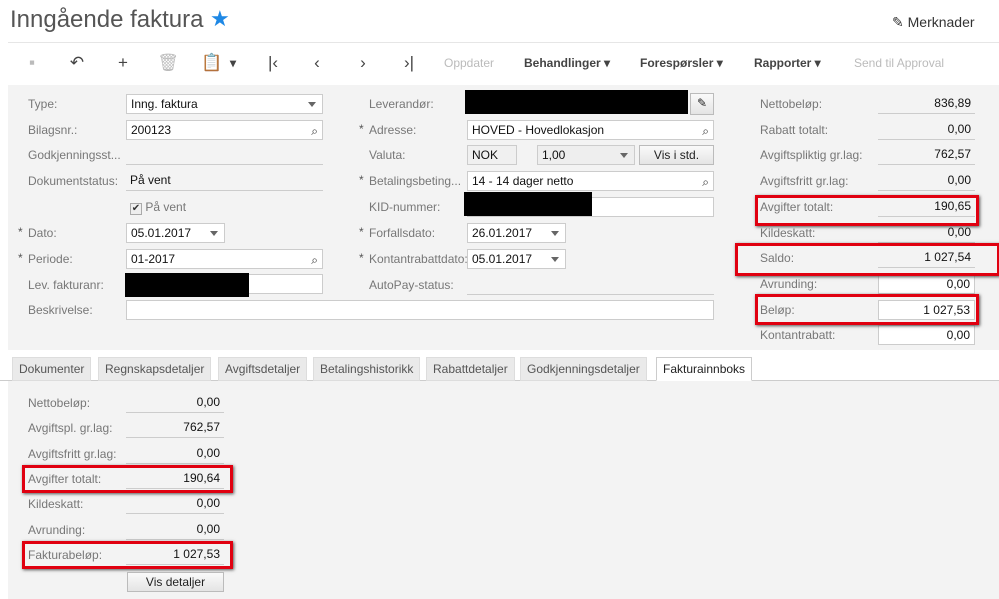 The height and width of the screenshot is (599, 999). I want to click on delete-icon: 🗑, so click(168, 63).